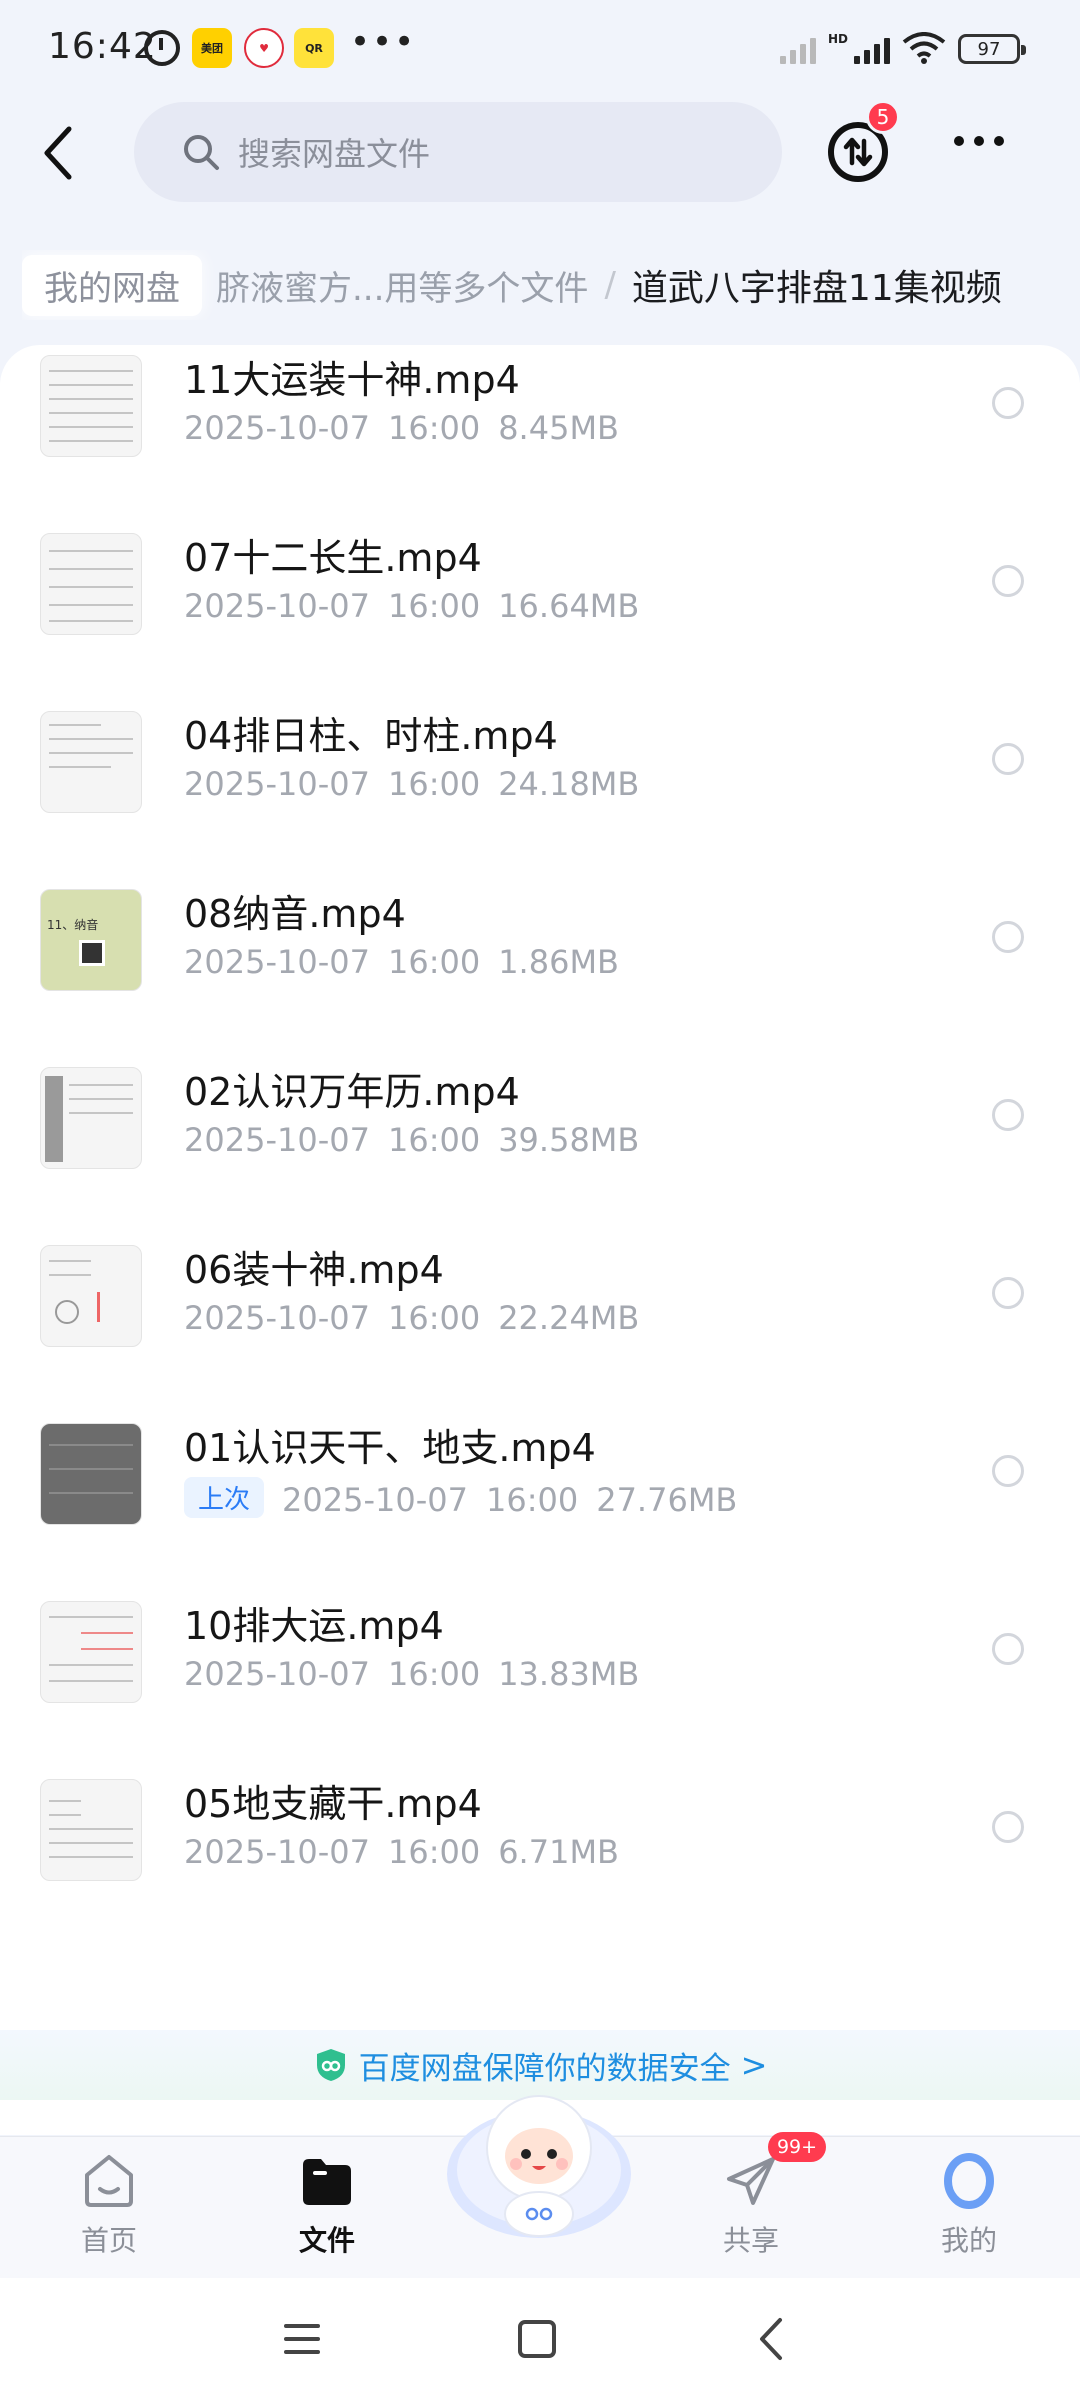  Describe the element at coordinates (327, 2182) in the screenshot. I see `folder-icon` at that location.